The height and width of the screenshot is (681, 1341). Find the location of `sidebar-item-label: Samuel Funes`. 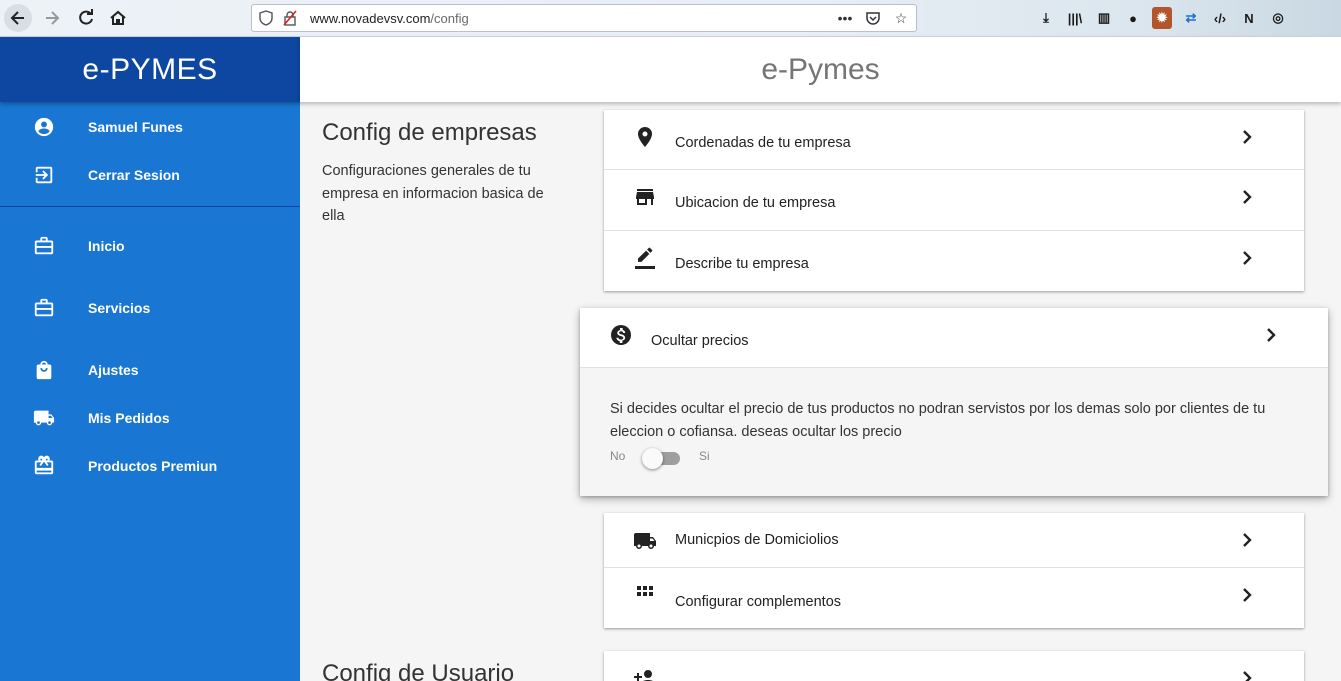

sidebar-item-label: Samuel Funes is located at coordinates (135, 127).